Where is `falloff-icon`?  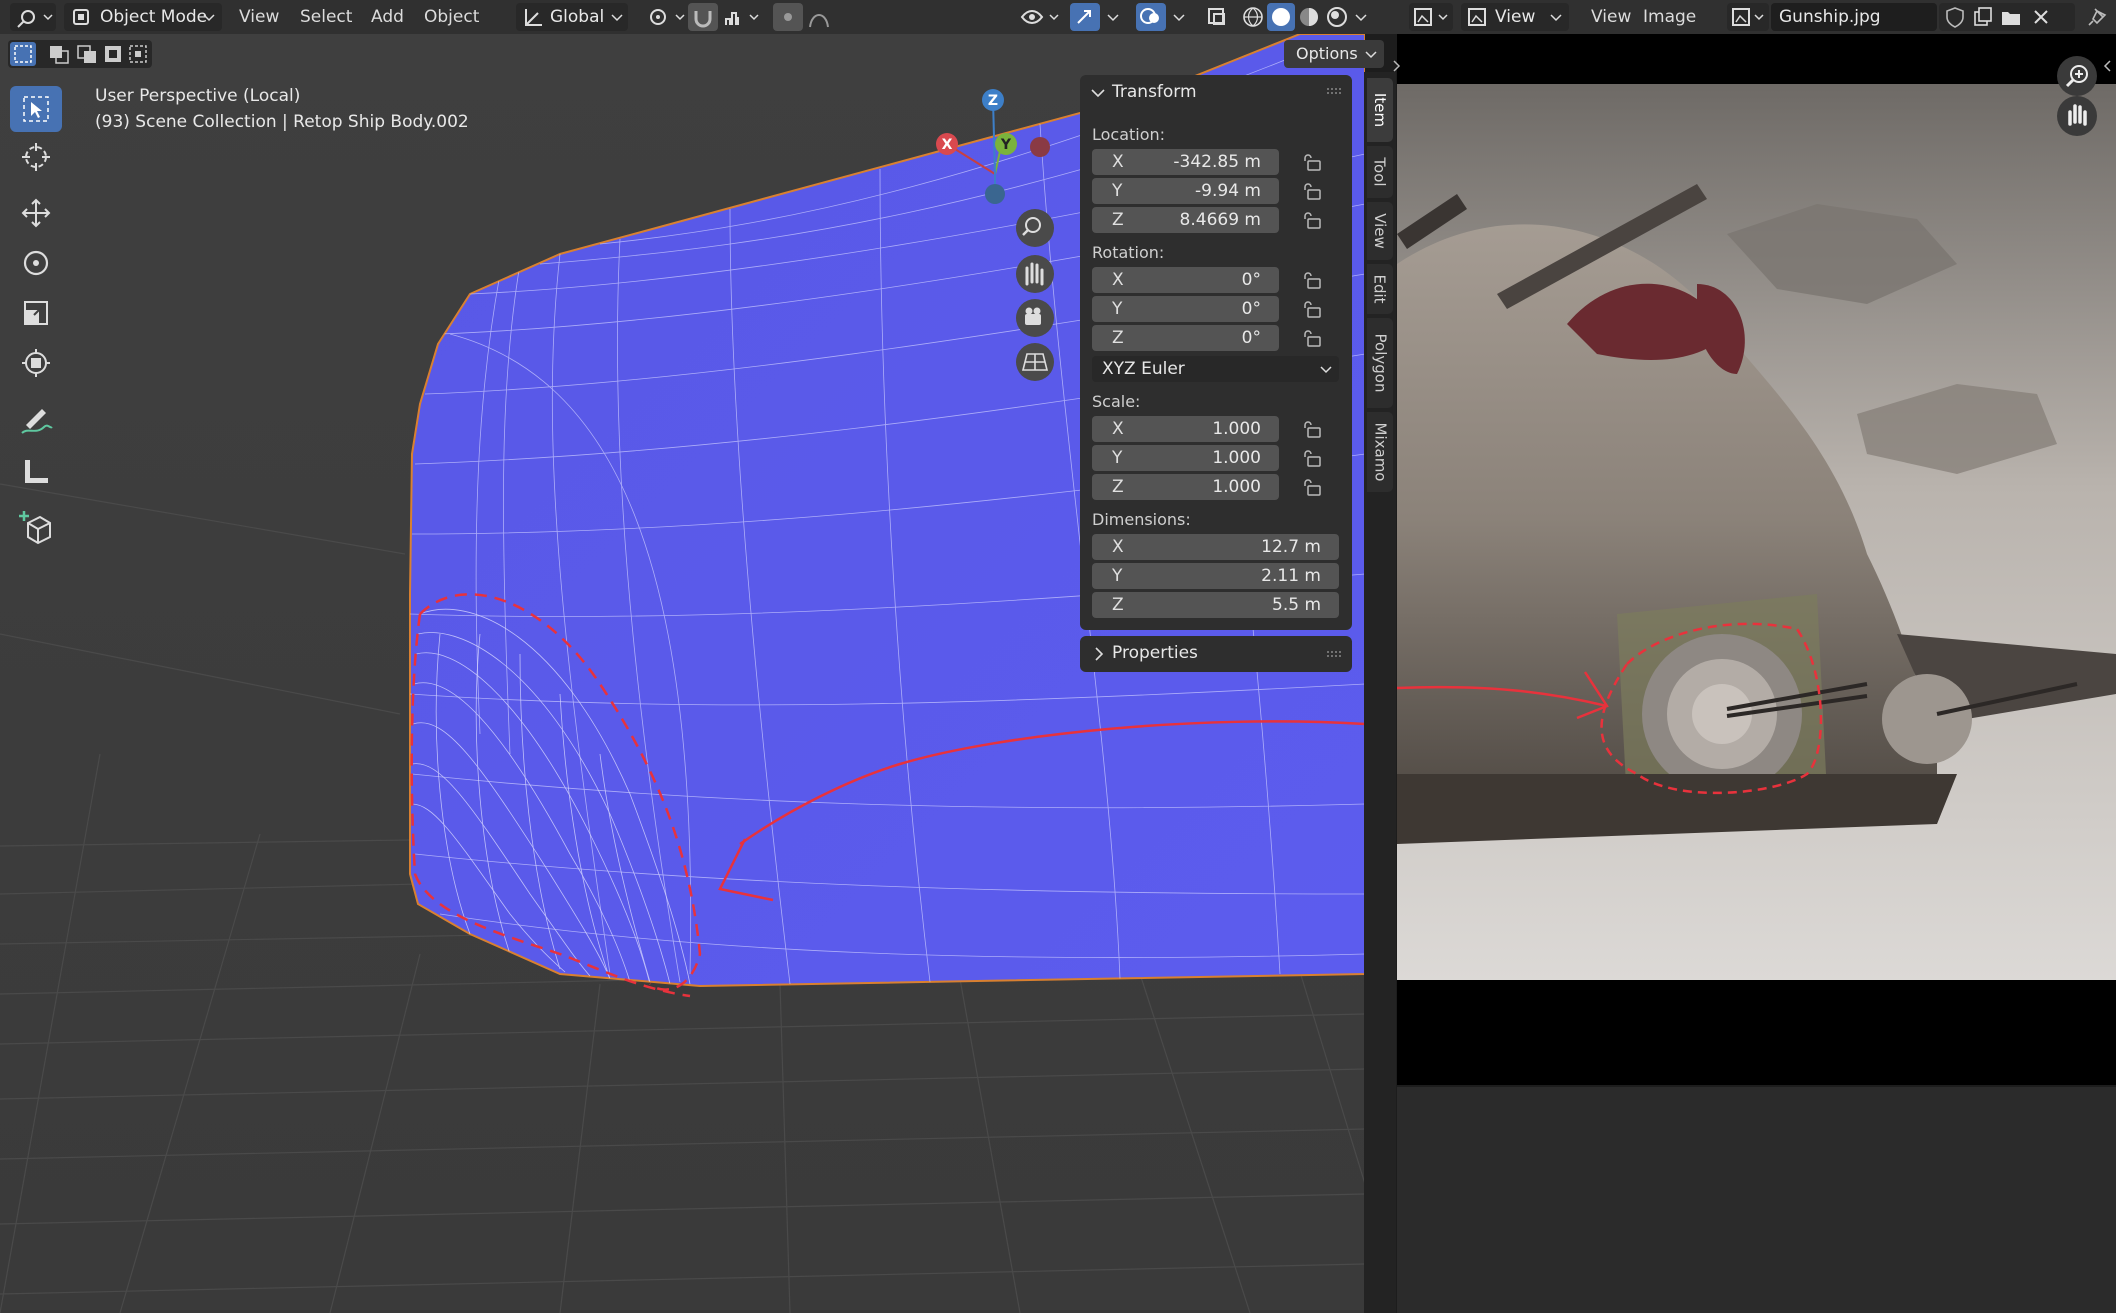 falloff-icon is located at coordinates (824, 17).